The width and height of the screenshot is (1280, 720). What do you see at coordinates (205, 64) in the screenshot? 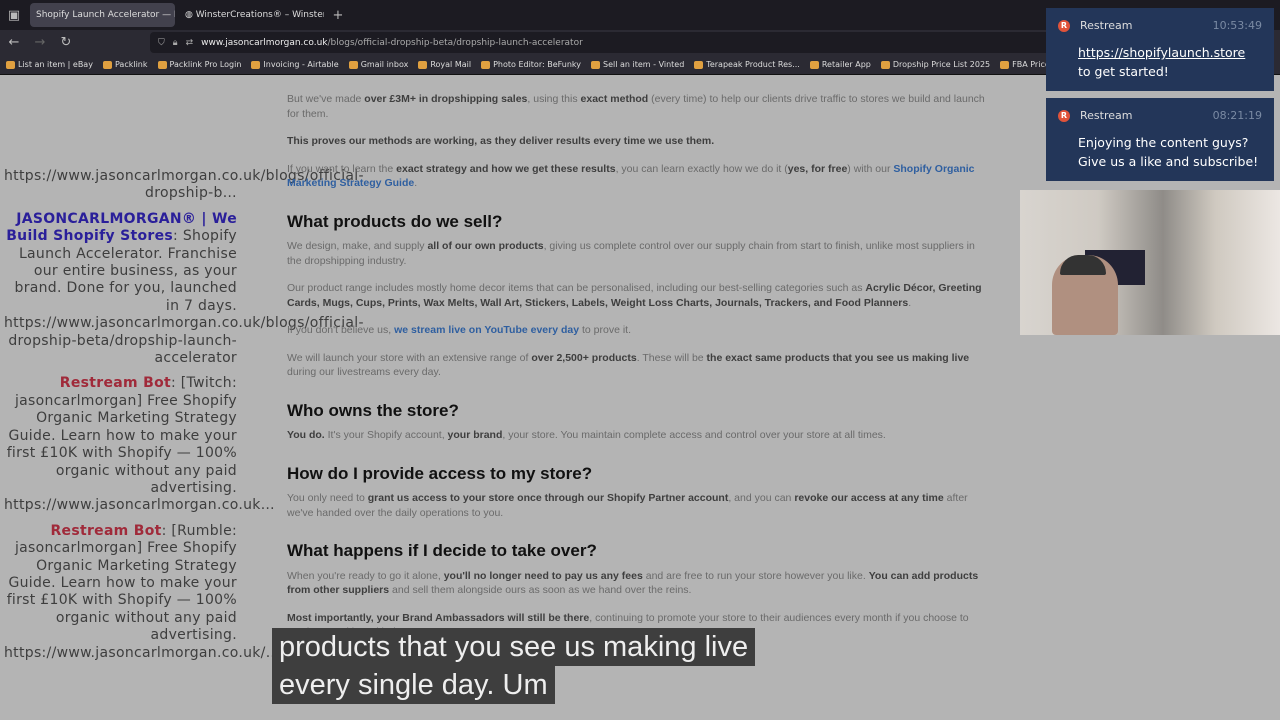
I see `bookmark-label: Packlink Pro Login` at bounding box center [205, 64].